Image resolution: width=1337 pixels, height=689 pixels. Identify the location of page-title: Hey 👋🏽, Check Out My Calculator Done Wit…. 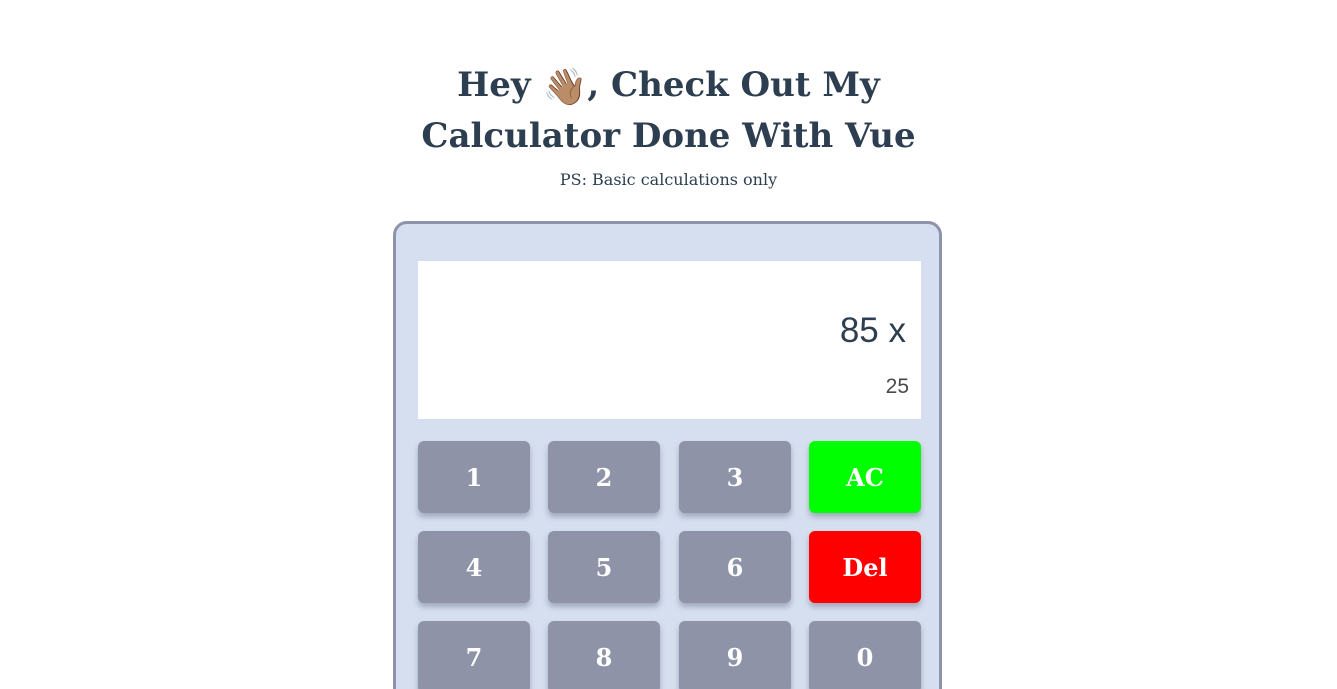
(669, 111).